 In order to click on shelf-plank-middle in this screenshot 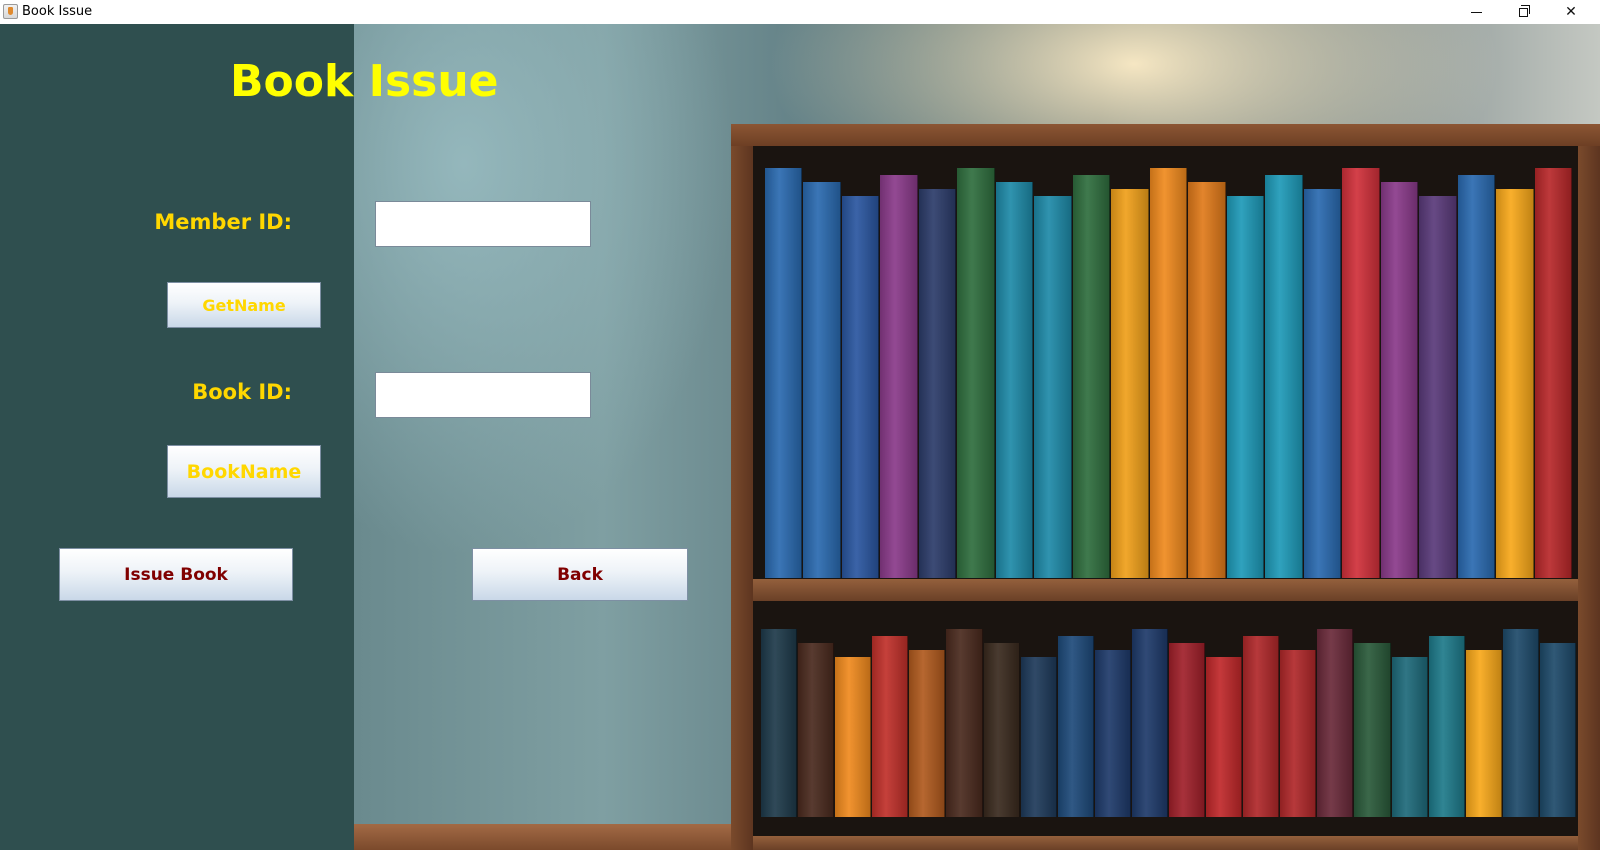, I will do `click(1165, 590)`.